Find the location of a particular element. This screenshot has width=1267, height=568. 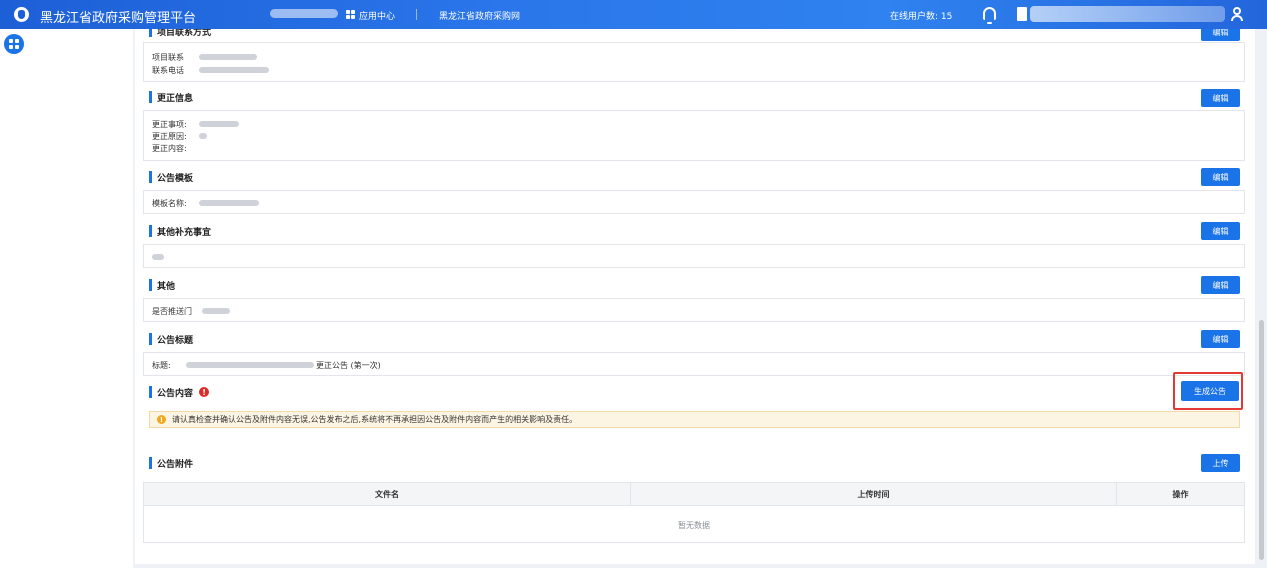

section-title: 其他补充事宜 is located at coordinates (184, 232).